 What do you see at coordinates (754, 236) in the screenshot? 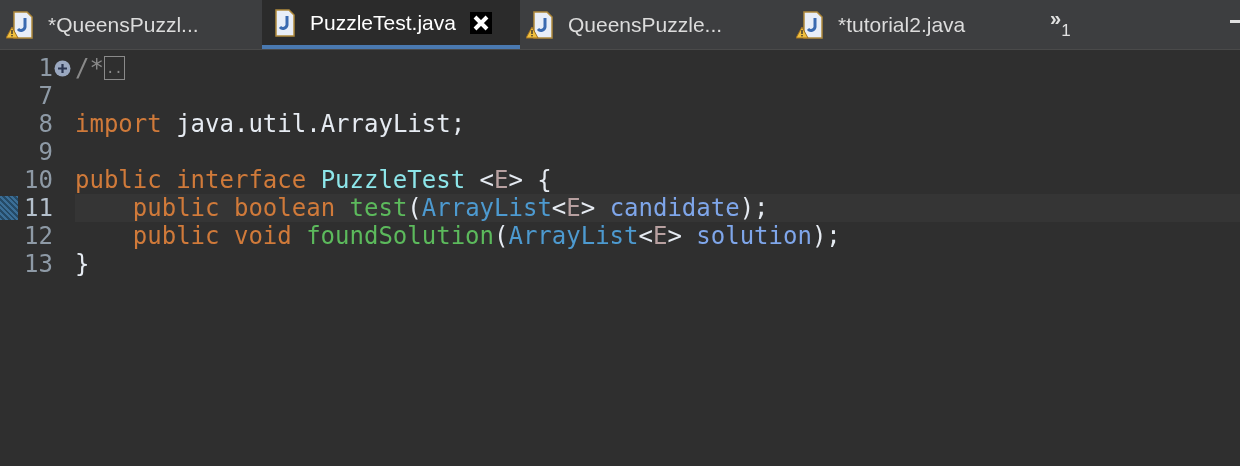
I see `code-token: solution` at bounding box center [754, 236].